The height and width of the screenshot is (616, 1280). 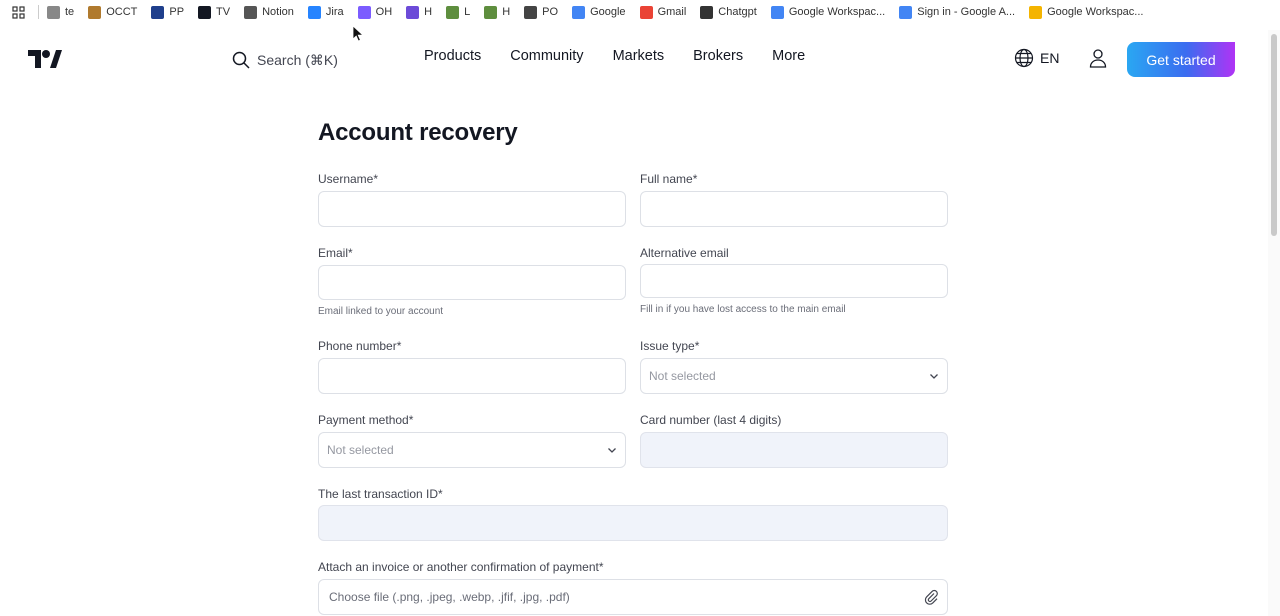 What do you see at coordinates (467, 12) in the screenshot?
I see `bookmark-label: L` at bounding box center [467, 12].